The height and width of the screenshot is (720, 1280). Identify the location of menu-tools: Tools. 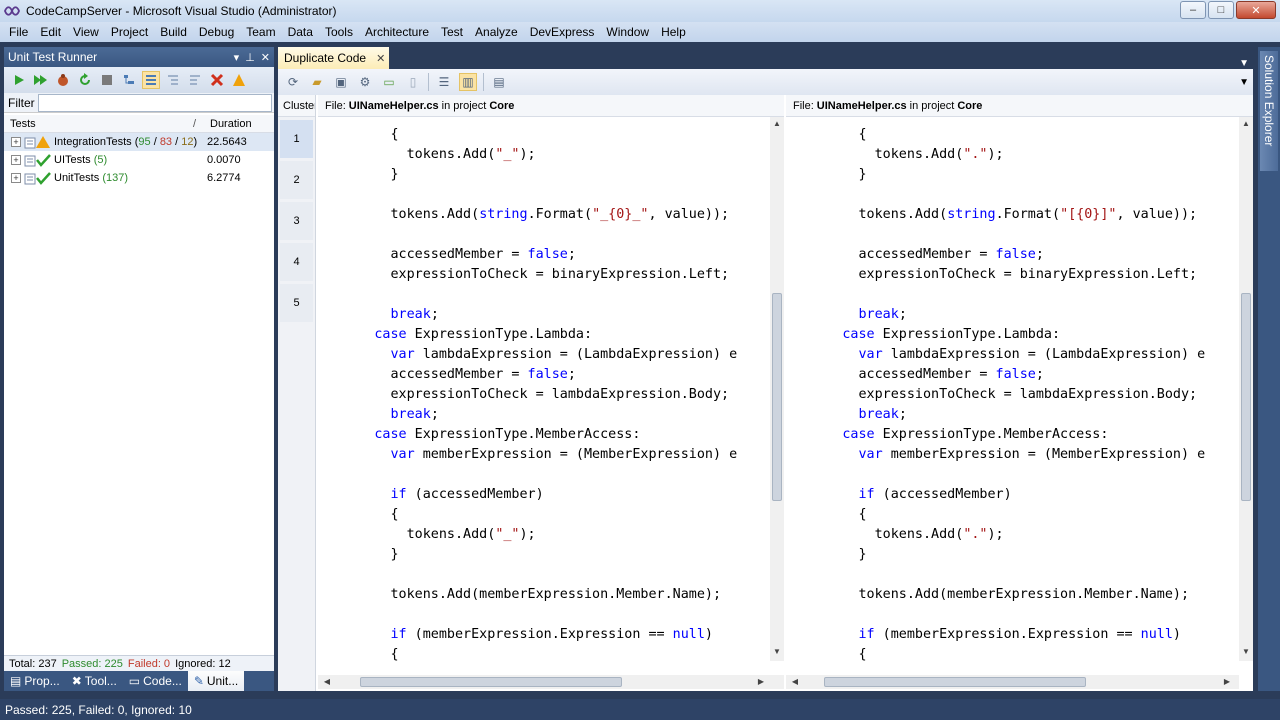
(339, 32).